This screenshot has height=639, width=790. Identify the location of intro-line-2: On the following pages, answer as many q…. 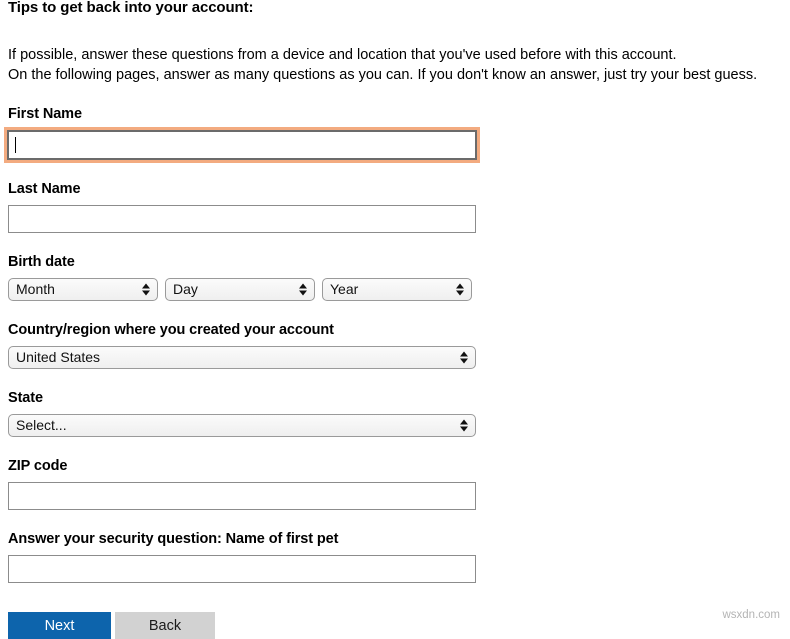
(383, 75).